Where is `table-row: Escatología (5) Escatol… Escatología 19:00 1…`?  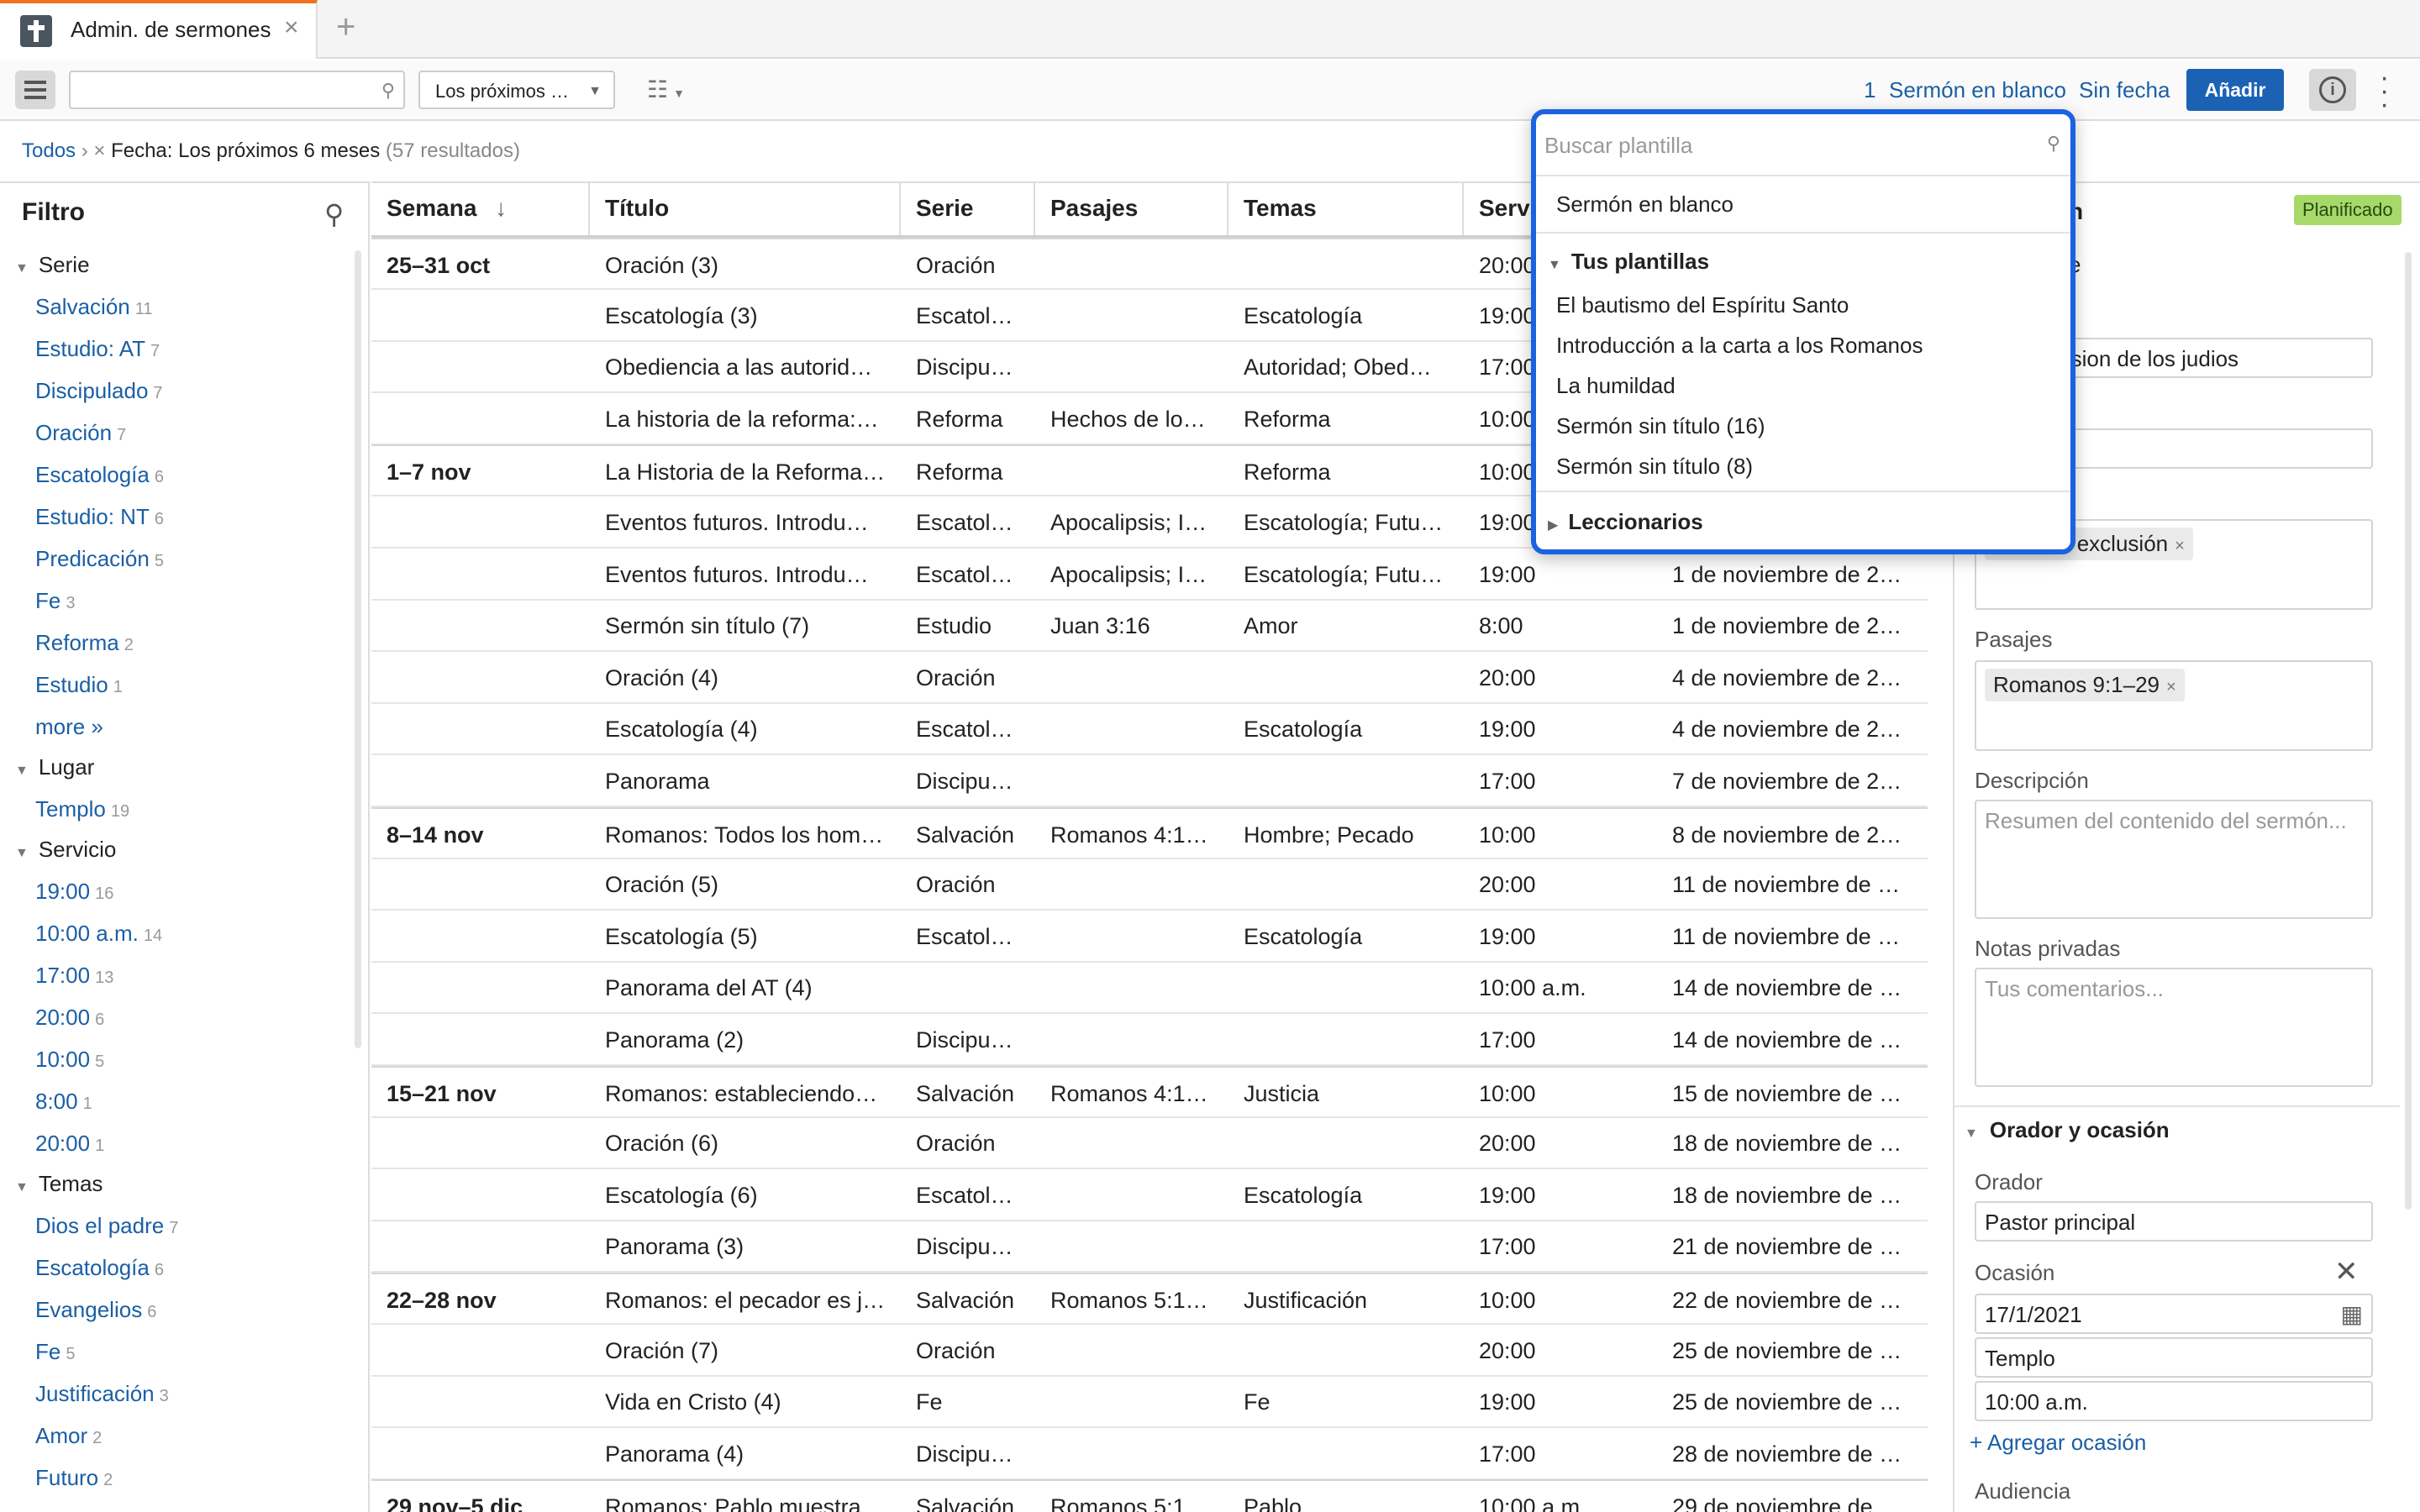 table-row: Escatología (5) Escatol… Escatología 19:00 1… is located at coordinates (1149, 937).